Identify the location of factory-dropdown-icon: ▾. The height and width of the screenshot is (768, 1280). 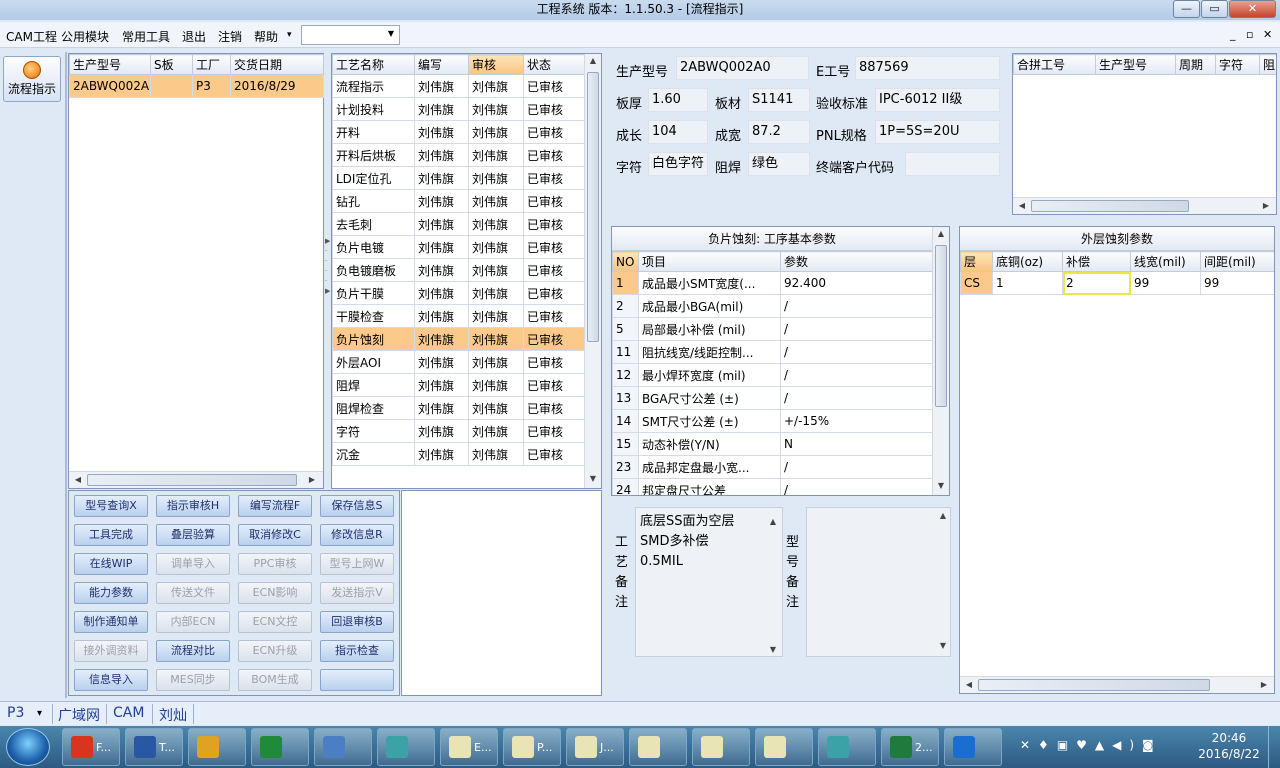
(39, 713).